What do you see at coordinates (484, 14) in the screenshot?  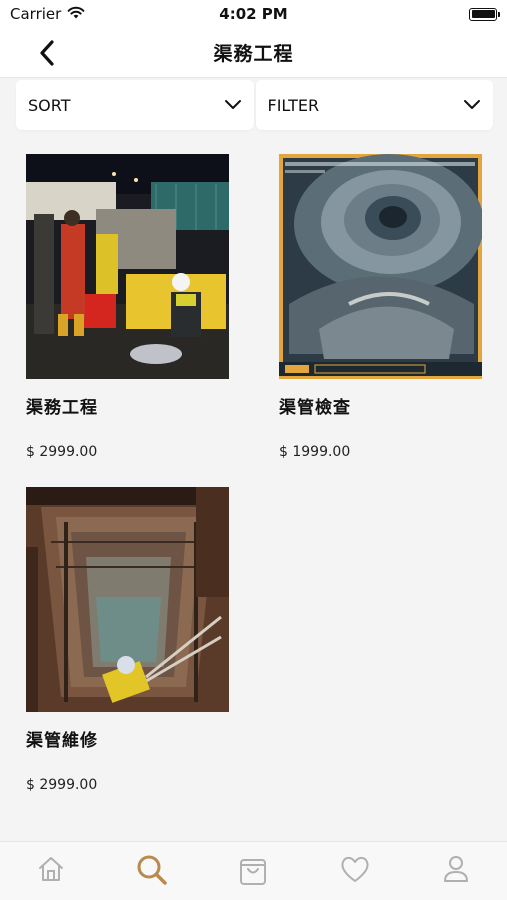 I see `battery-icon` at bounding box center [484, 14].